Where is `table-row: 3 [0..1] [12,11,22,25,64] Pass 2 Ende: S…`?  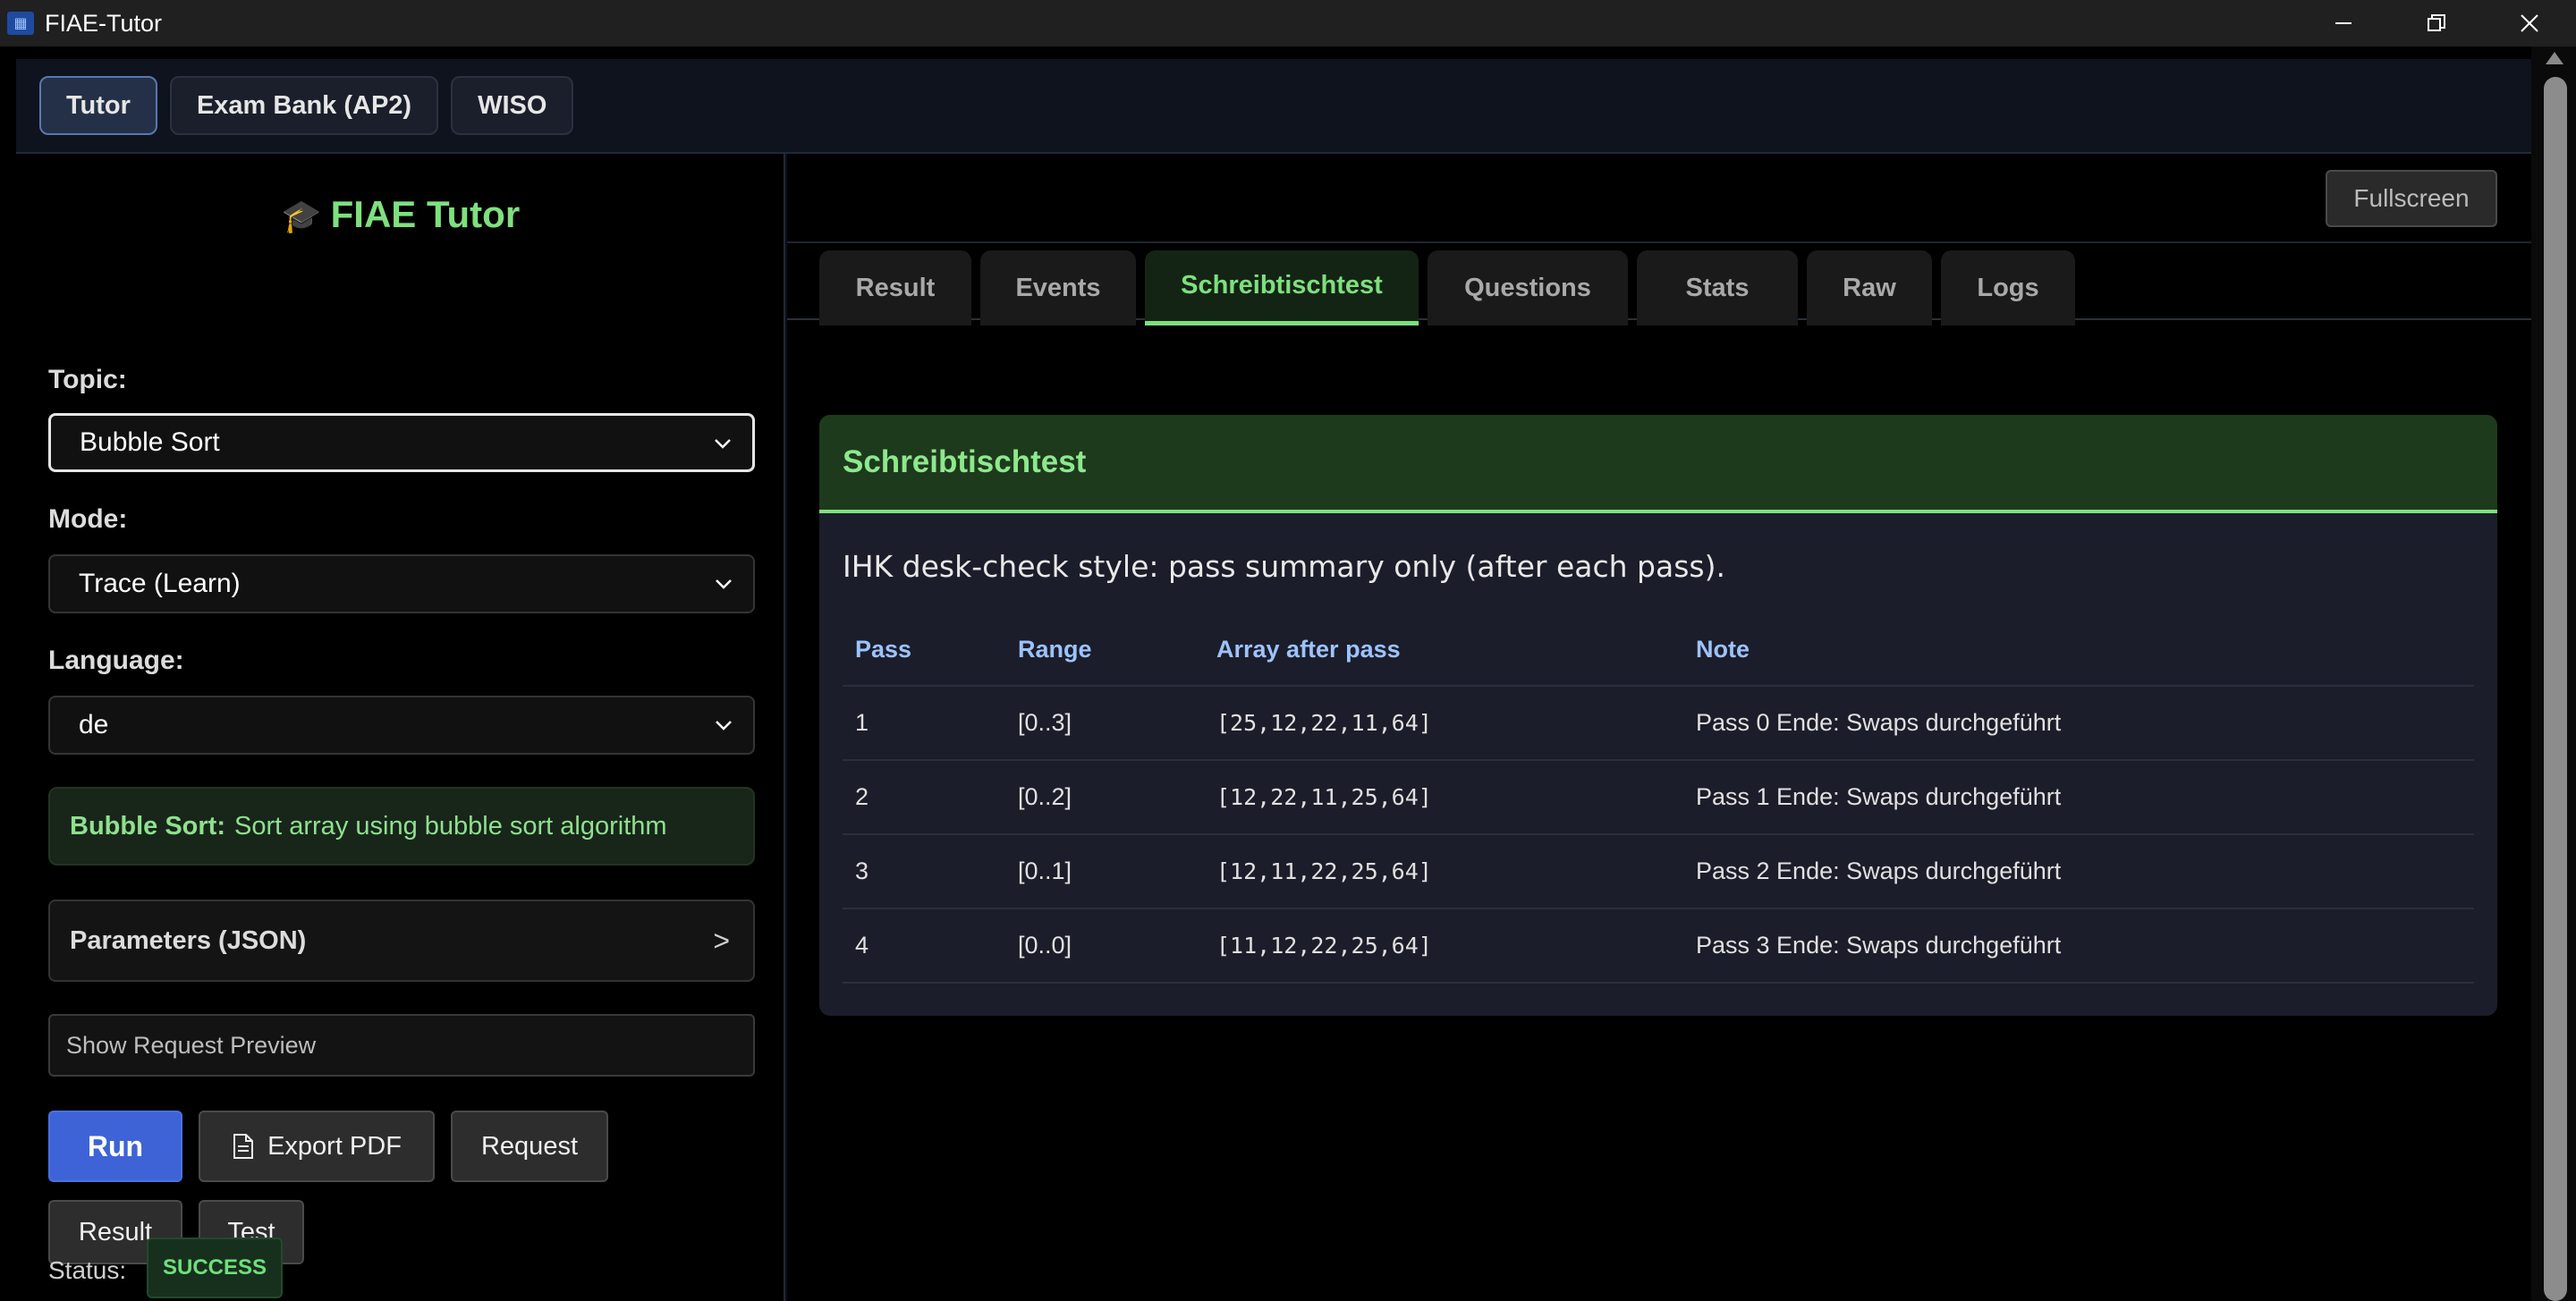 table-row: 3 [0..1] [12,11,22,25,64] Pass 2 Ende: S… is located at coordinates (1658, 872).